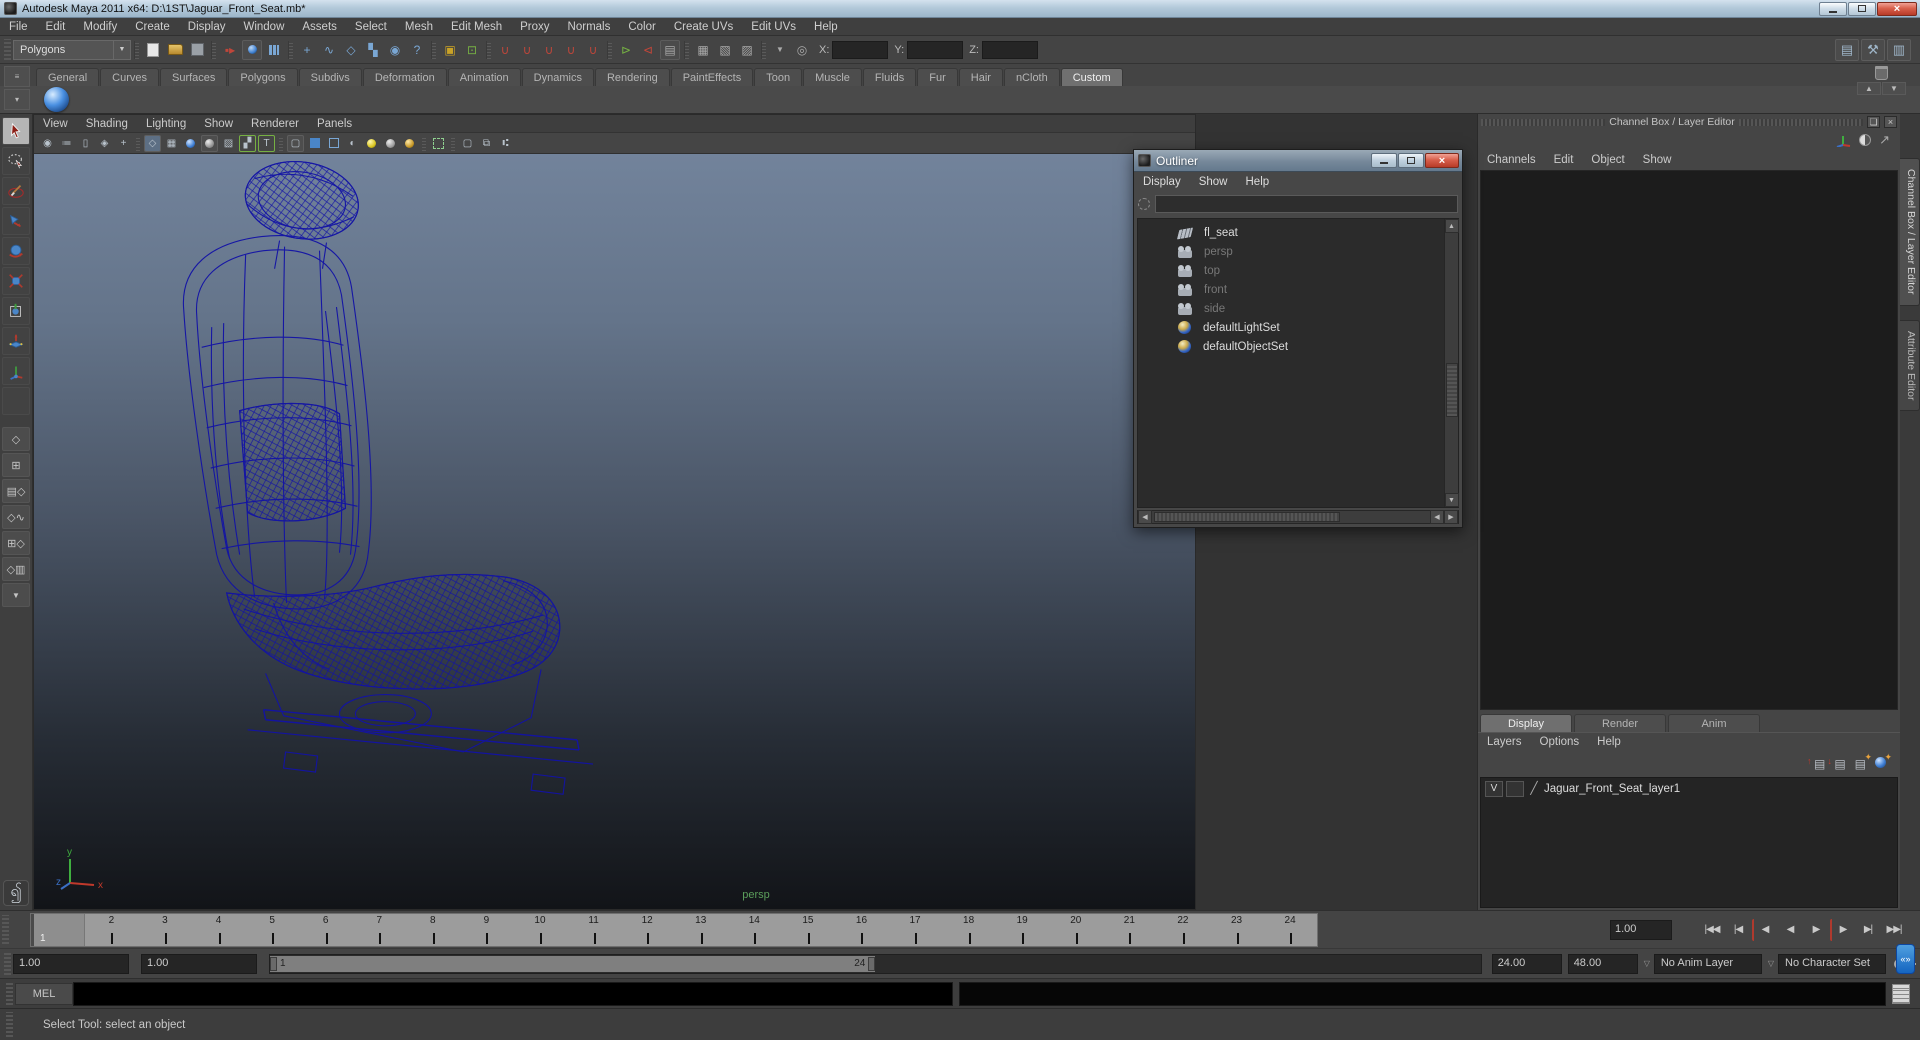 This screenshot has height=1040, width=1920. What do you see at coordinates (1833, 8) in the screenshot?
I see `minimize-button` at bounding box center [1833, 8].